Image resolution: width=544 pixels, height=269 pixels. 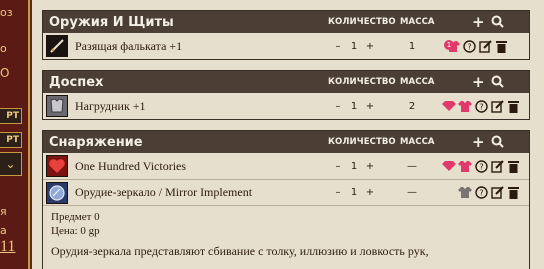 What do you see at coordinates (286, 22) in the screenshot?
I see `section-header: Оружия И Щиты КОЛИЧЕСТВО МАССА +` at bounding box center [286, 22].